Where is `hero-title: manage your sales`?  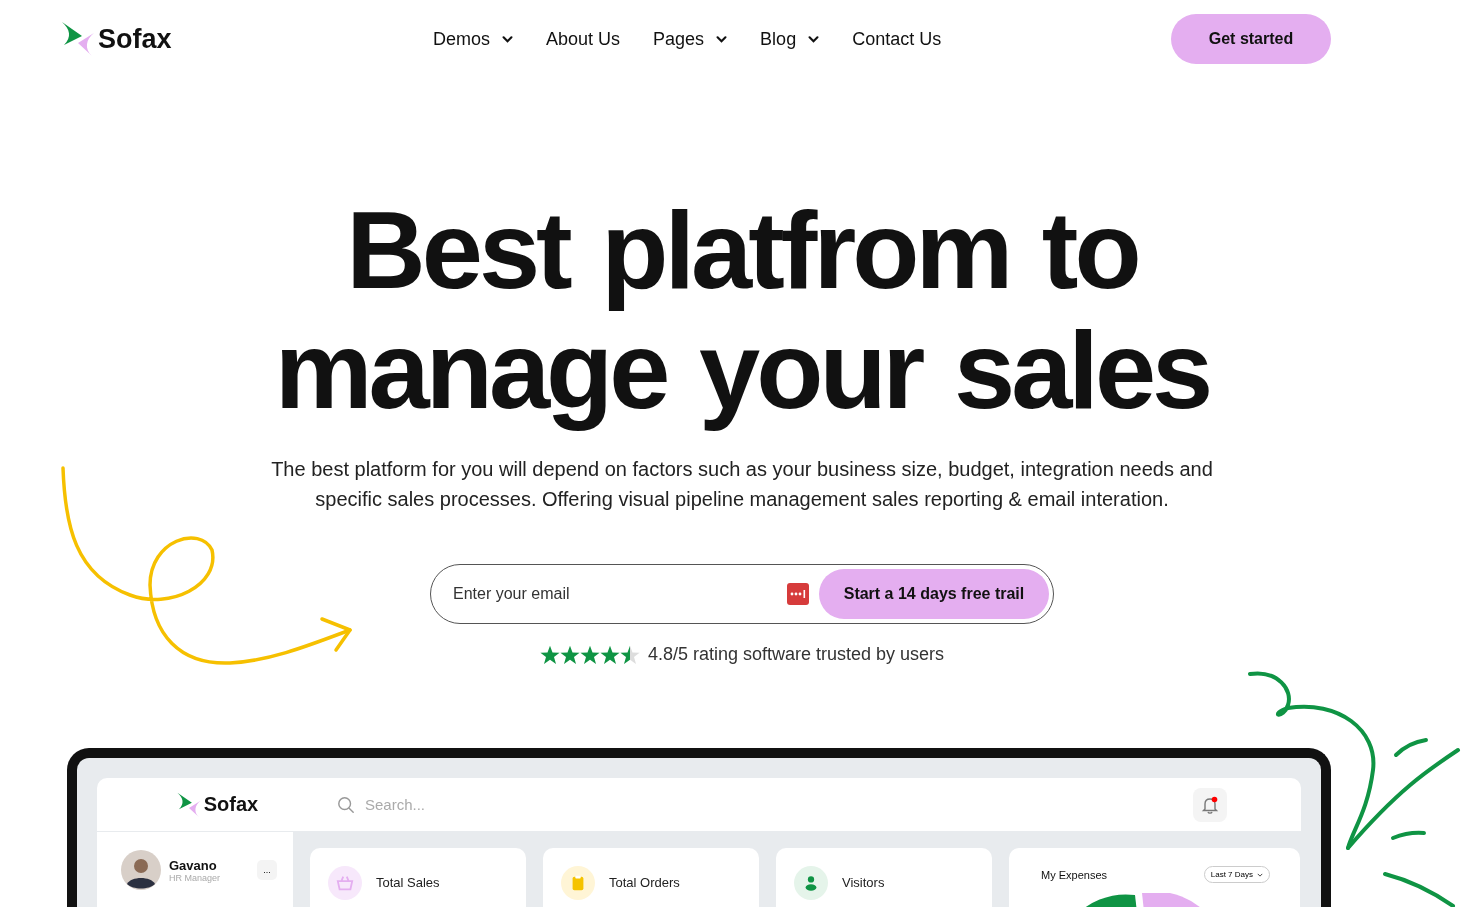
hero-title: manage your sales is located at coordinates (742, 370).